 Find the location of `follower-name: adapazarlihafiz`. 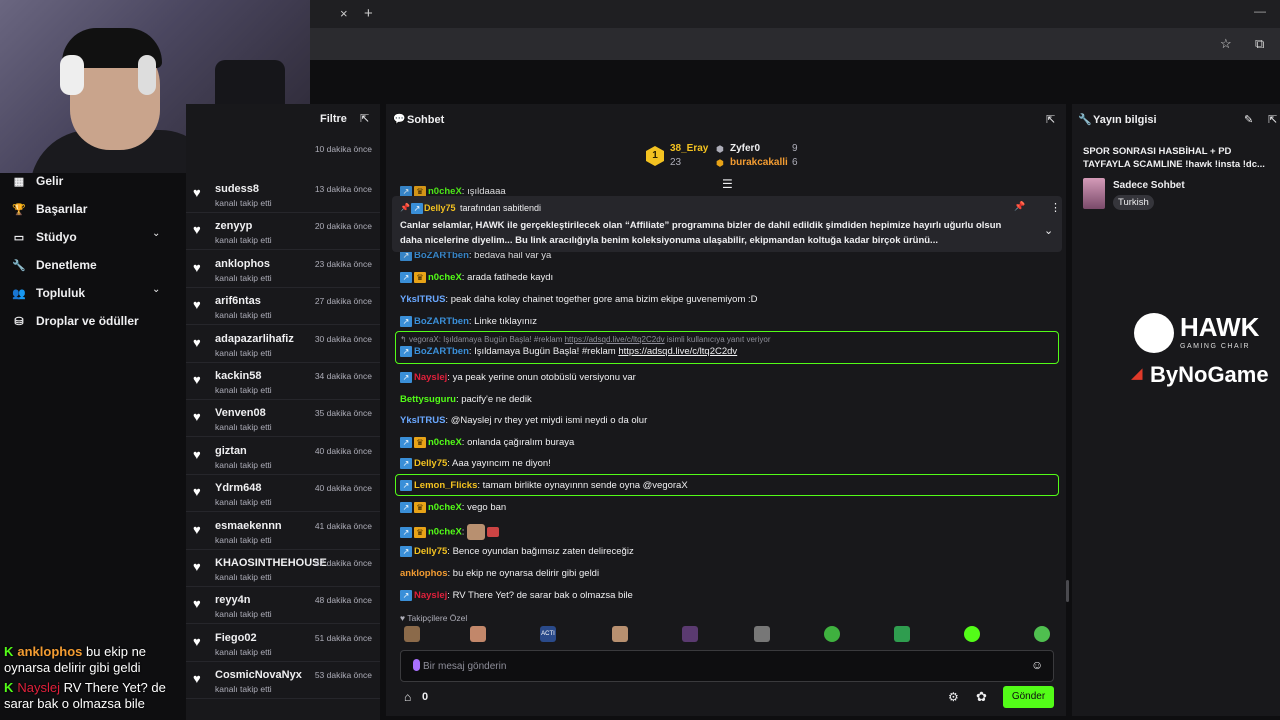

follower-name: adapazarlihafiz is located at coordinates (254, 339).